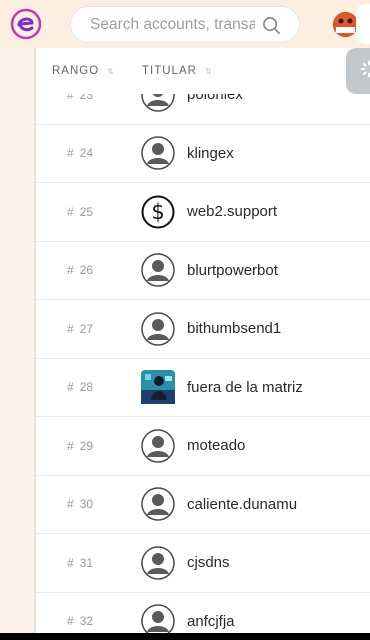 This screenshot has width=370, height=640. Describe the element at coordinates (17, 344) in the screenshot. I see `left-gutter` at that location.